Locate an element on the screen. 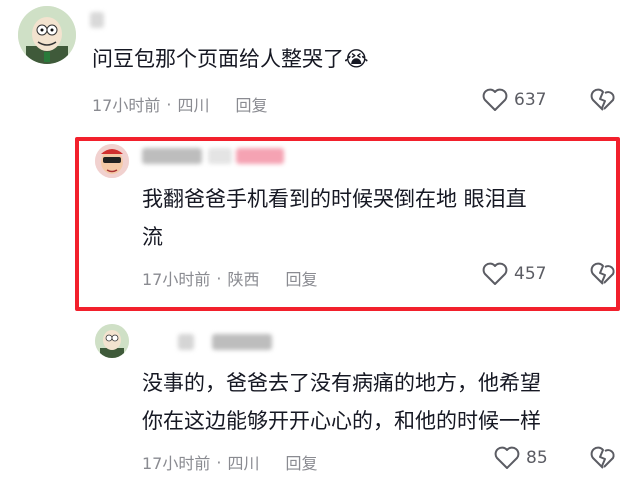 This screenshot has width=640, height=484. like-count: 85 is located at coordinates (537, 458).